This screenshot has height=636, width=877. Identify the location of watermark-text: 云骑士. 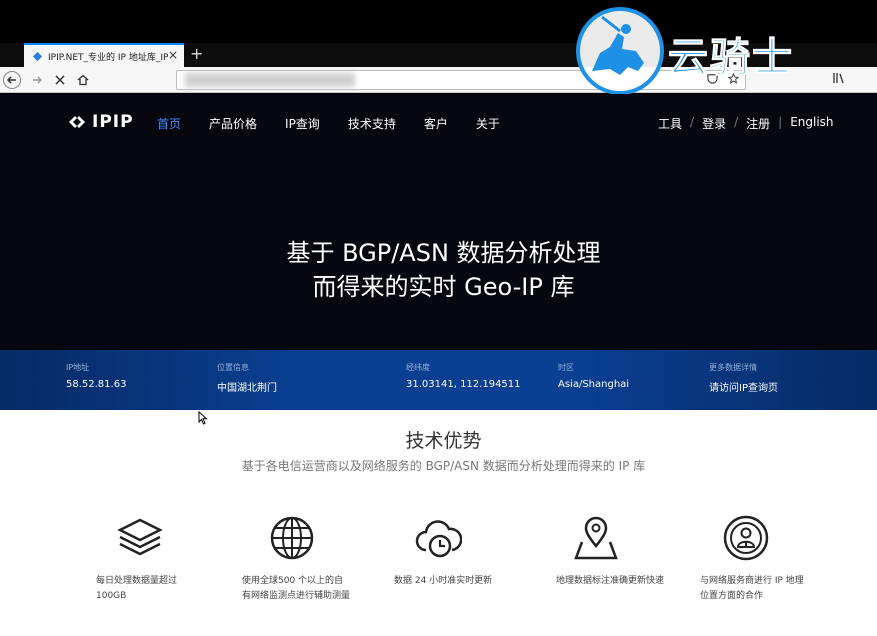
(731, 58).